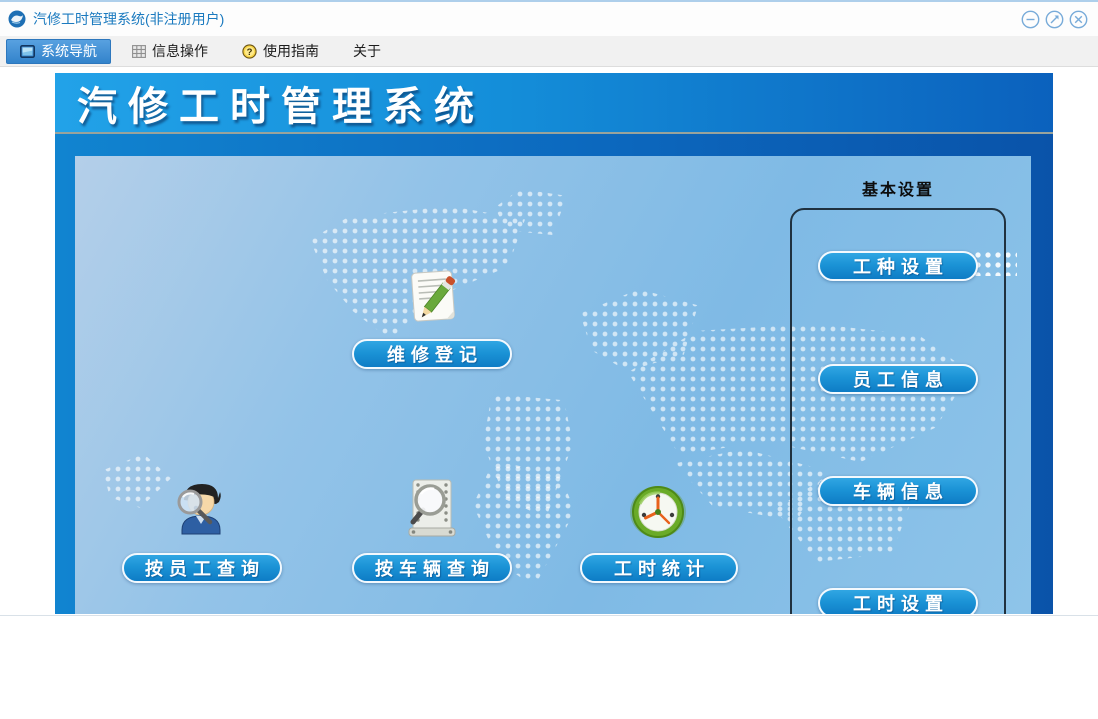 The width and height of the screenshot is (1098, 719). I want to click on maximize-icon, so click(1054, 19).